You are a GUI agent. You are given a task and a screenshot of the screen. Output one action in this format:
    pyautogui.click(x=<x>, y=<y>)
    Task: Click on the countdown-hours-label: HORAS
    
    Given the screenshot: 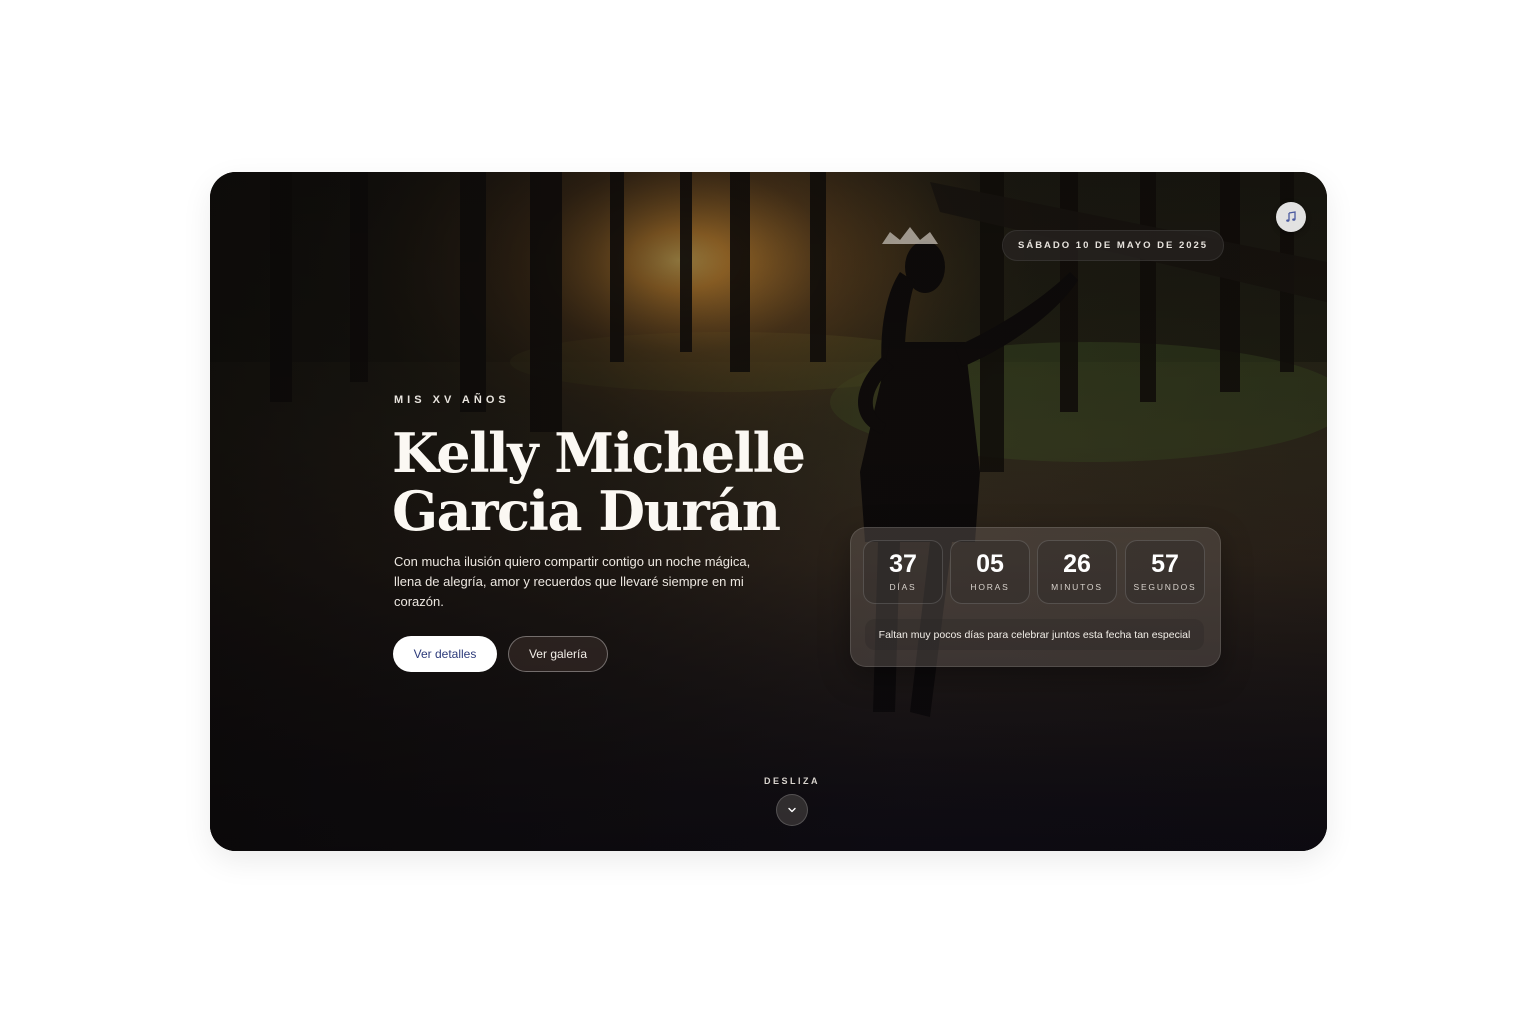 What is the action you would take?
    pyautogui.click(x=990, y=587)
    